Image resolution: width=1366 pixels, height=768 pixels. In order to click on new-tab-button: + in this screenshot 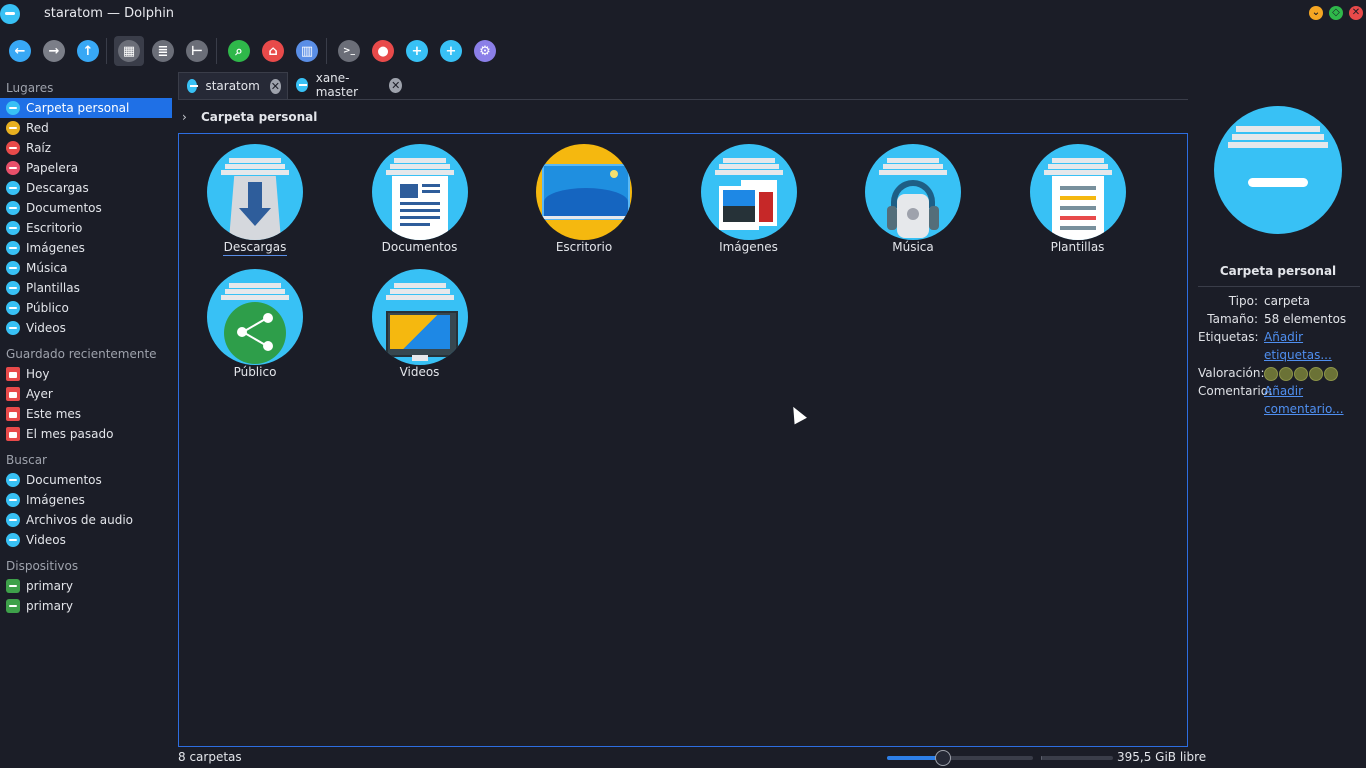, I will do `click(451, 51)`.